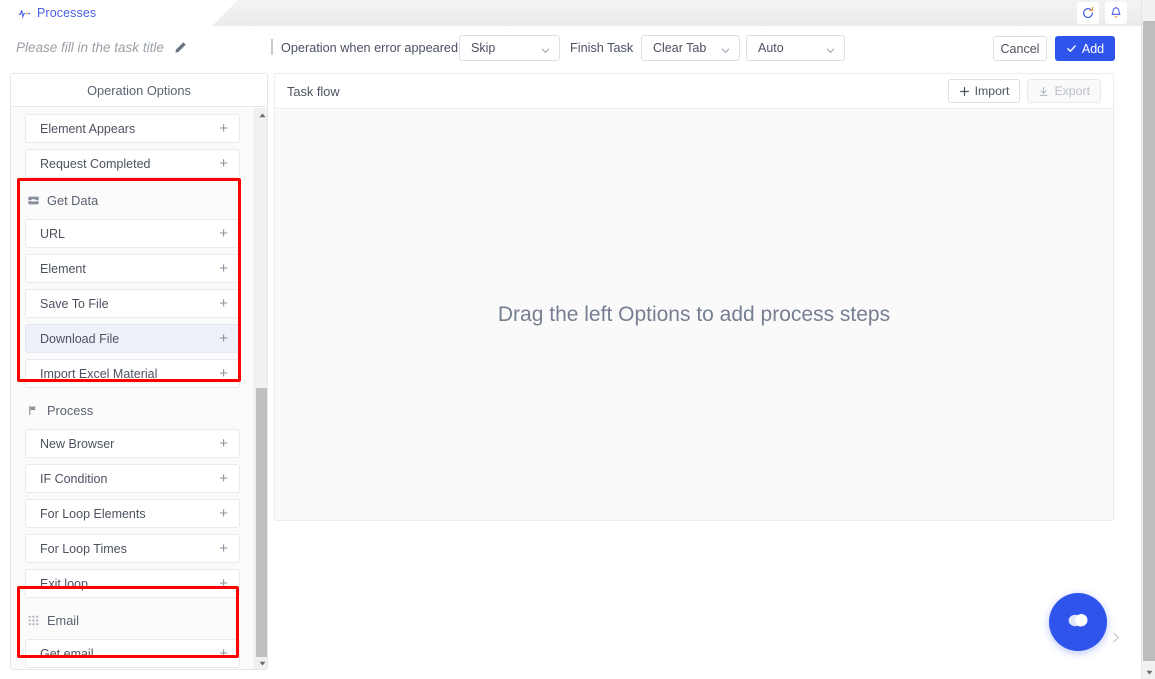 The height and width of the screenshot is (679, 1155). I want to click on option-label: IF Condition, so click(74, 478).